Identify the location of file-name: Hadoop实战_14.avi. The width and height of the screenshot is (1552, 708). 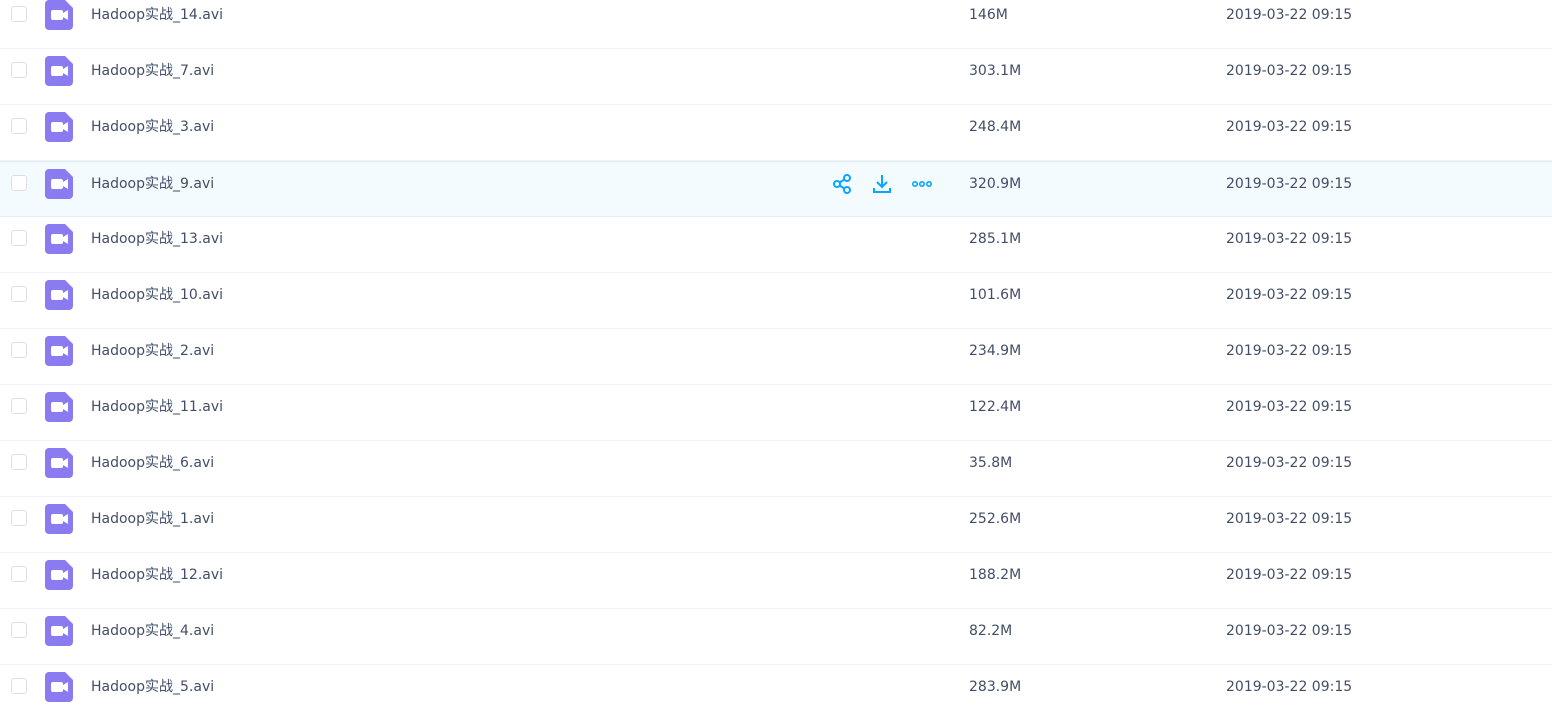
(157, 15).